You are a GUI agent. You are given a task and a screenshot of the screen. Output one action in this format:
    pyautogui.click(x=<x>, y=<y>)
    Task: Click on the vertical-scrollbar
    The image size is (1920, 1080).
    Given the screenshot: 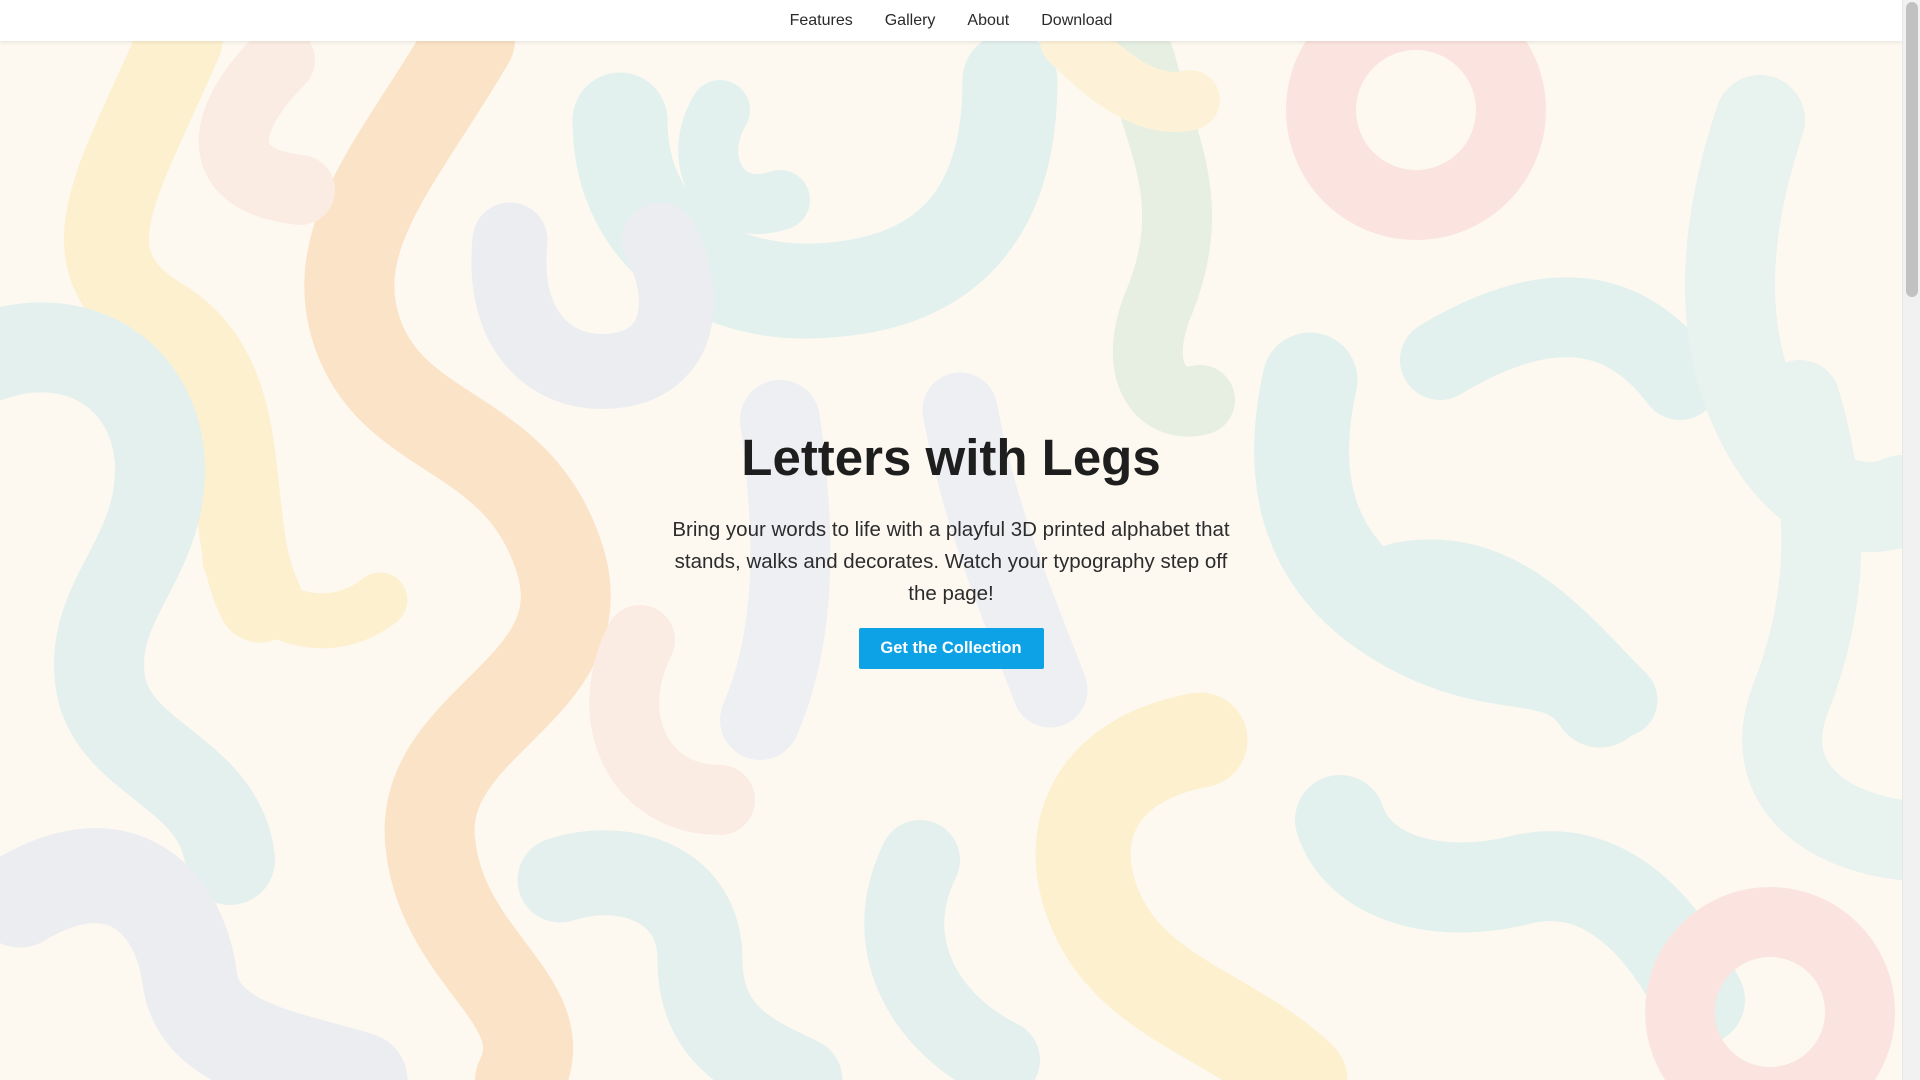 What is the action you would take?
    pyautogui.click(x=1911, y=540)
    